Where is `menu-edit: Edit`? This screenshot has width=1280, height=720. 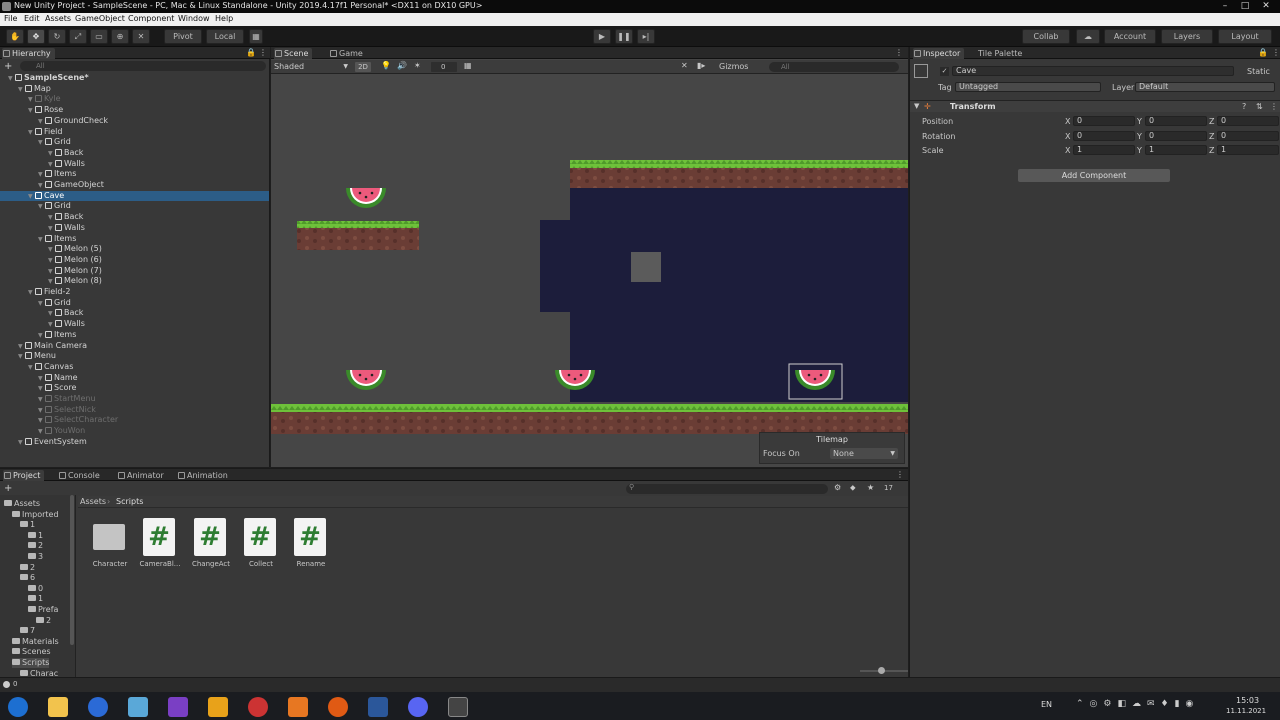
menu-edit: Edit is located at coordinates (32, 18).